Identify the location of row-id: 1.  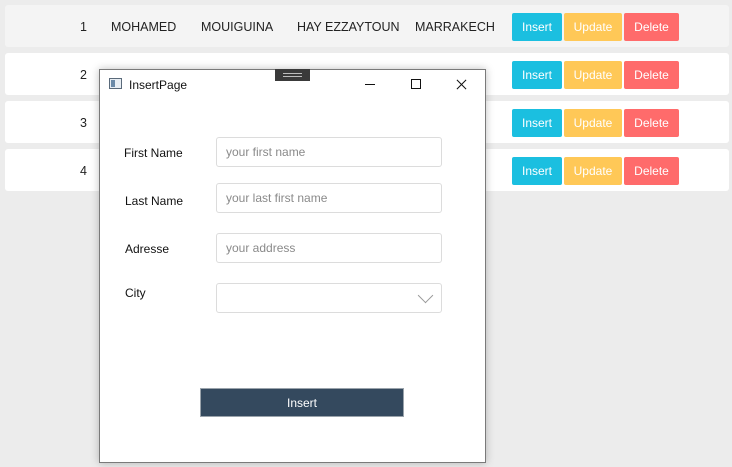
(83, 27).